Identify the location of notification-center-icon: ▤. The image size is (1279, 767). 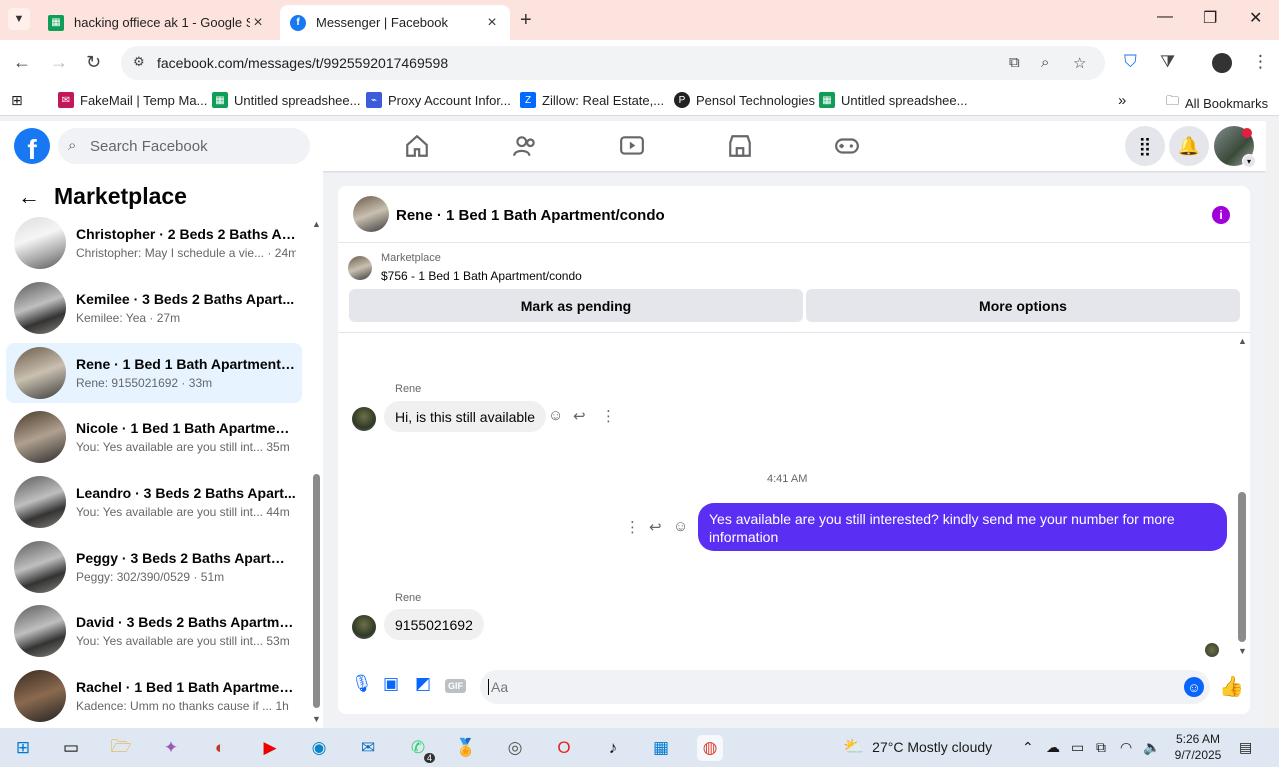
(1245, 747).